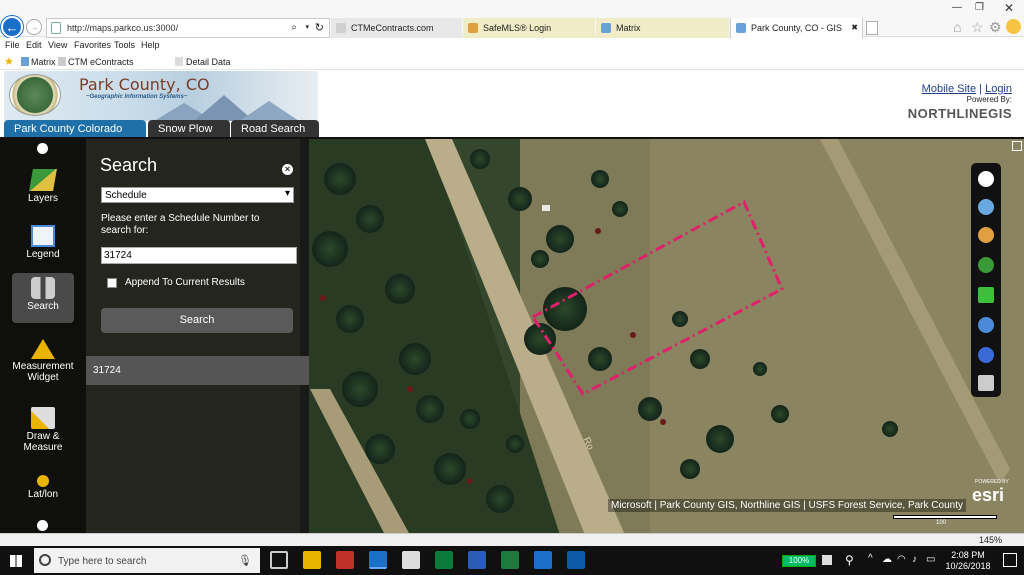  I want to click on power-icon, so click(827, 560).